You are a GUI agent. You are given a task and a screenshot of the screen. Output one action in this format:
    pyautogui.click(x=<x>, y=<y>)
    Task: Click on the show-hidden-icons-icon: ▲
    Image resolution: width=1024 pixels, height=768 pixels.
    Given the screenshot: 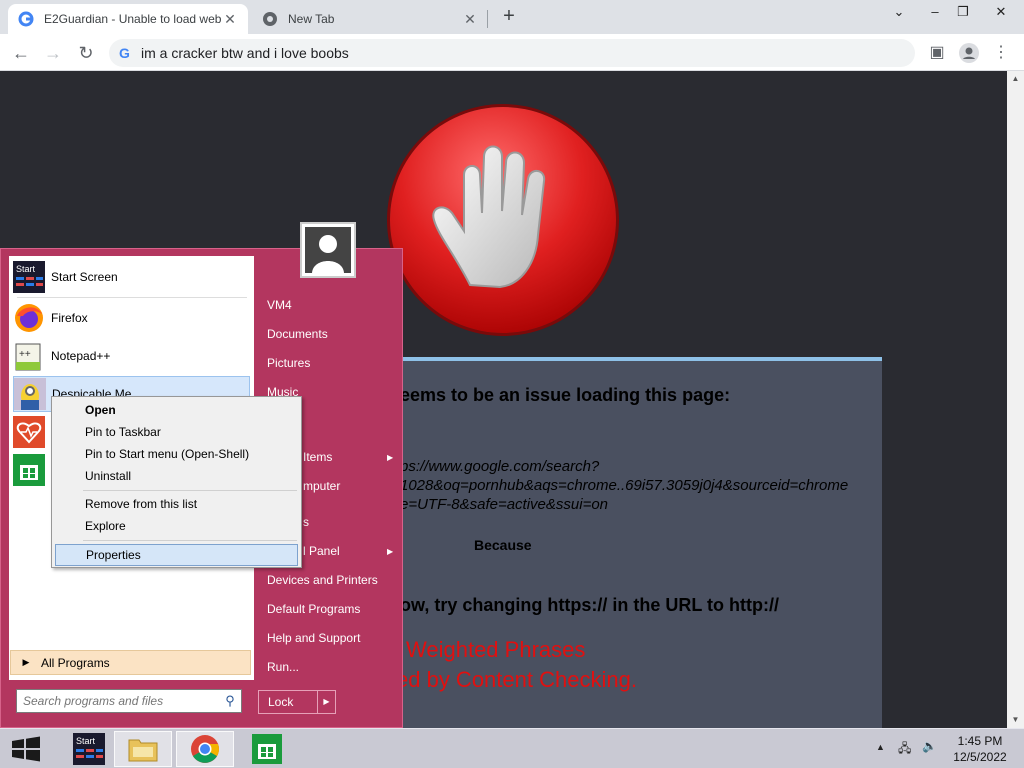 What is the action you would take?
    pyautogui.click(x=880, y=747)
    